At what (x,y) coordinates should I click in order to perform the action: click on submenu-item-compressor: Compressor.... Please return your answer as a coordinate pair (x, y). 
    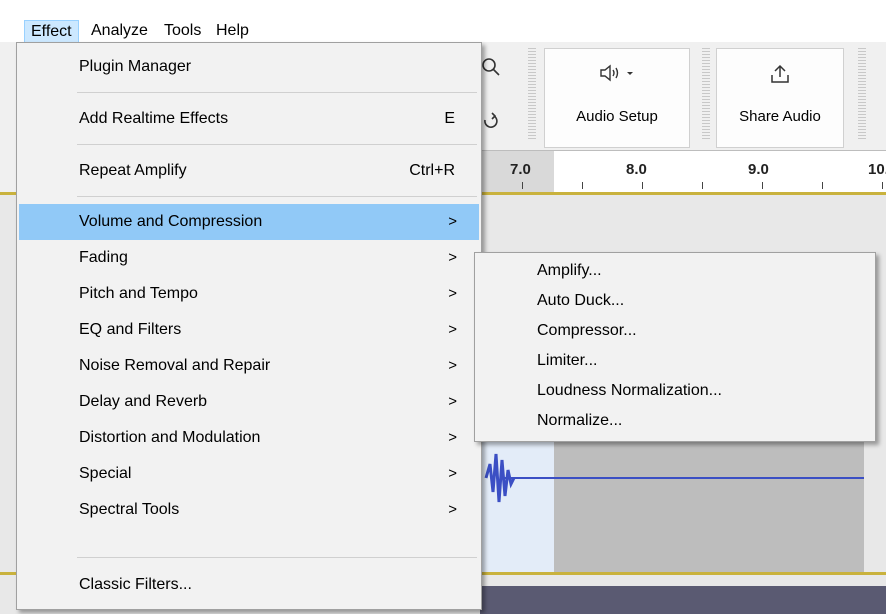
    Looking at the image, I should click on (675, 331).